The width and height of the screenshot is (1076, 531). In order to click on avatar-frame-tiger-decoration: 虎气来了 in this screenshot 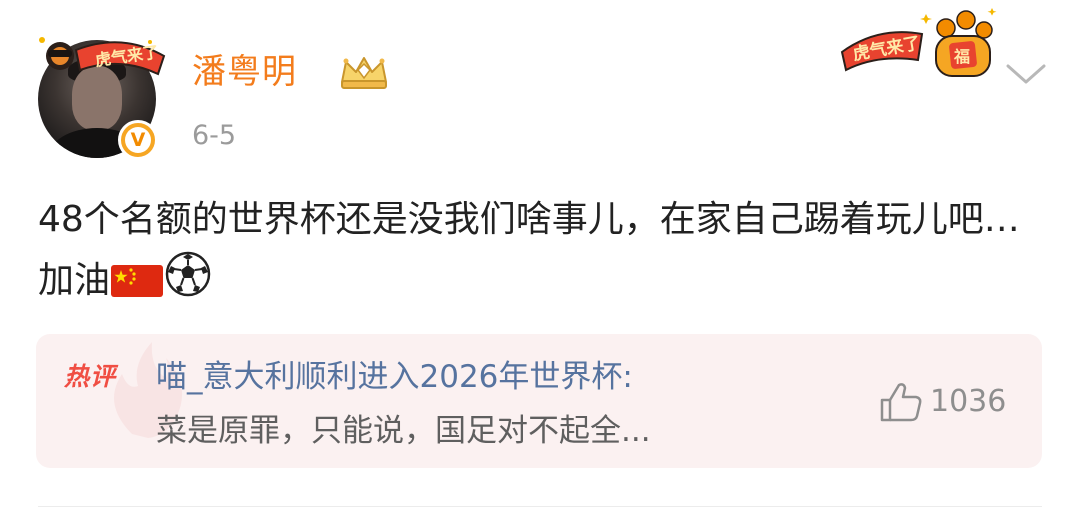, I will do `click(102, 56)`.